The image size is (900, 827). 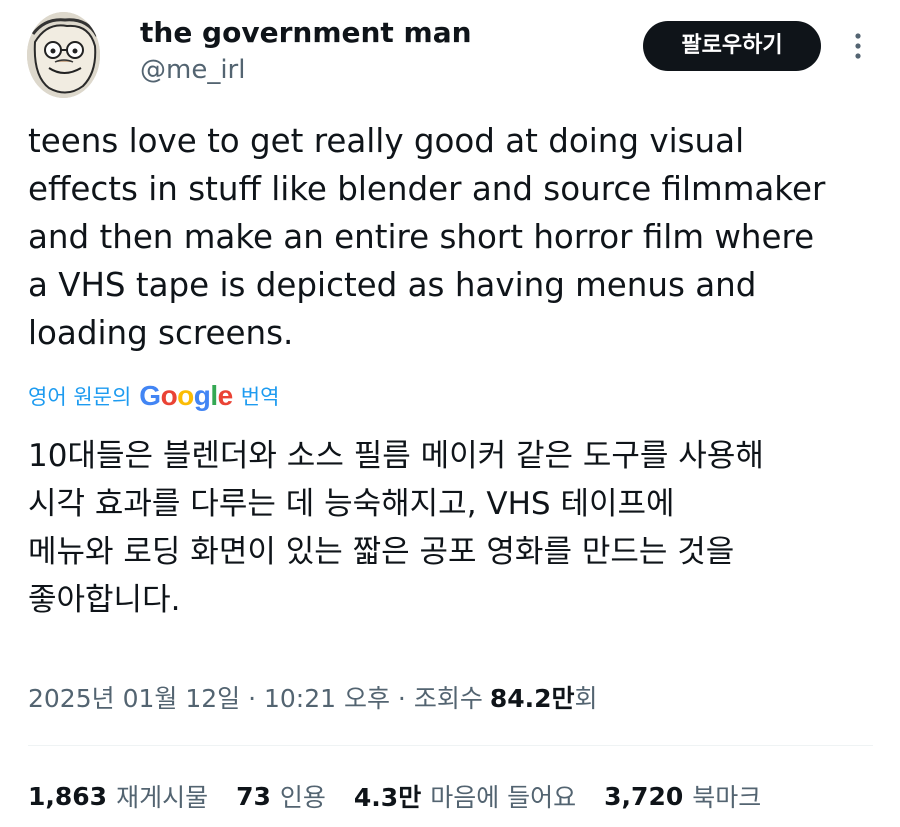 I want to click on author-handle: @me_irl, so click(x=192, y=70).